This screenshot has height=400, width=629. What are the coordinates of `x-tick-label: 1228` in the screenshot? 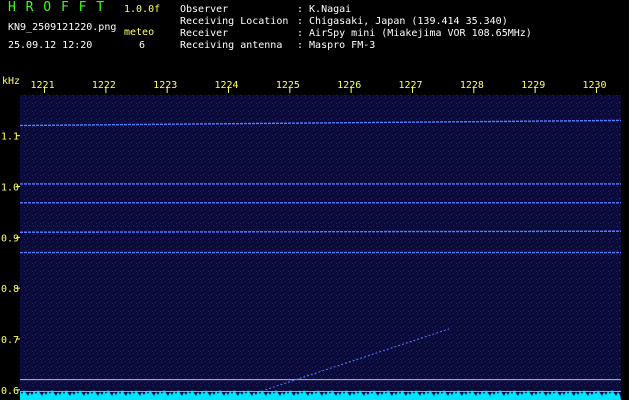 It's located at (472, 85).